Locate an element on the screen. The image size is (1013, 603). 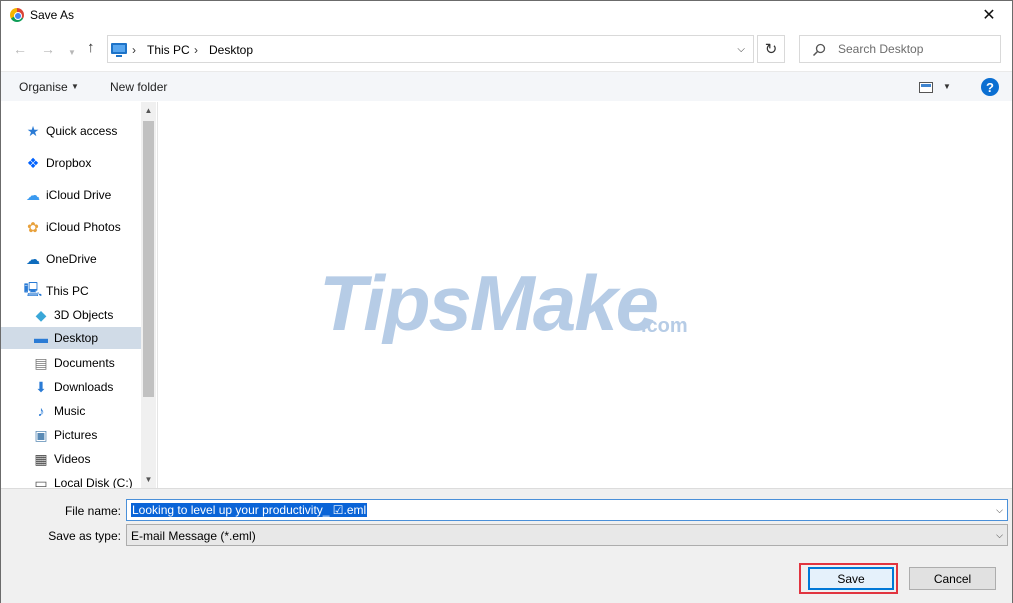
forward-arrow-icon: → is located at coordinates (48, 49).